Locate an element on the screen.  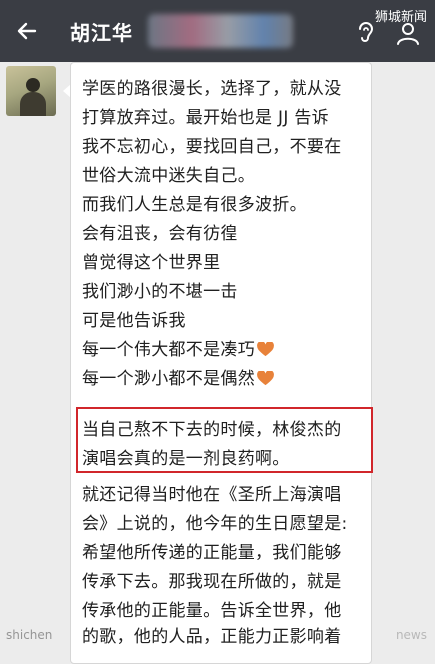
message-line: 我们渺小的不堪一击 is located at coordinates (160, 292).